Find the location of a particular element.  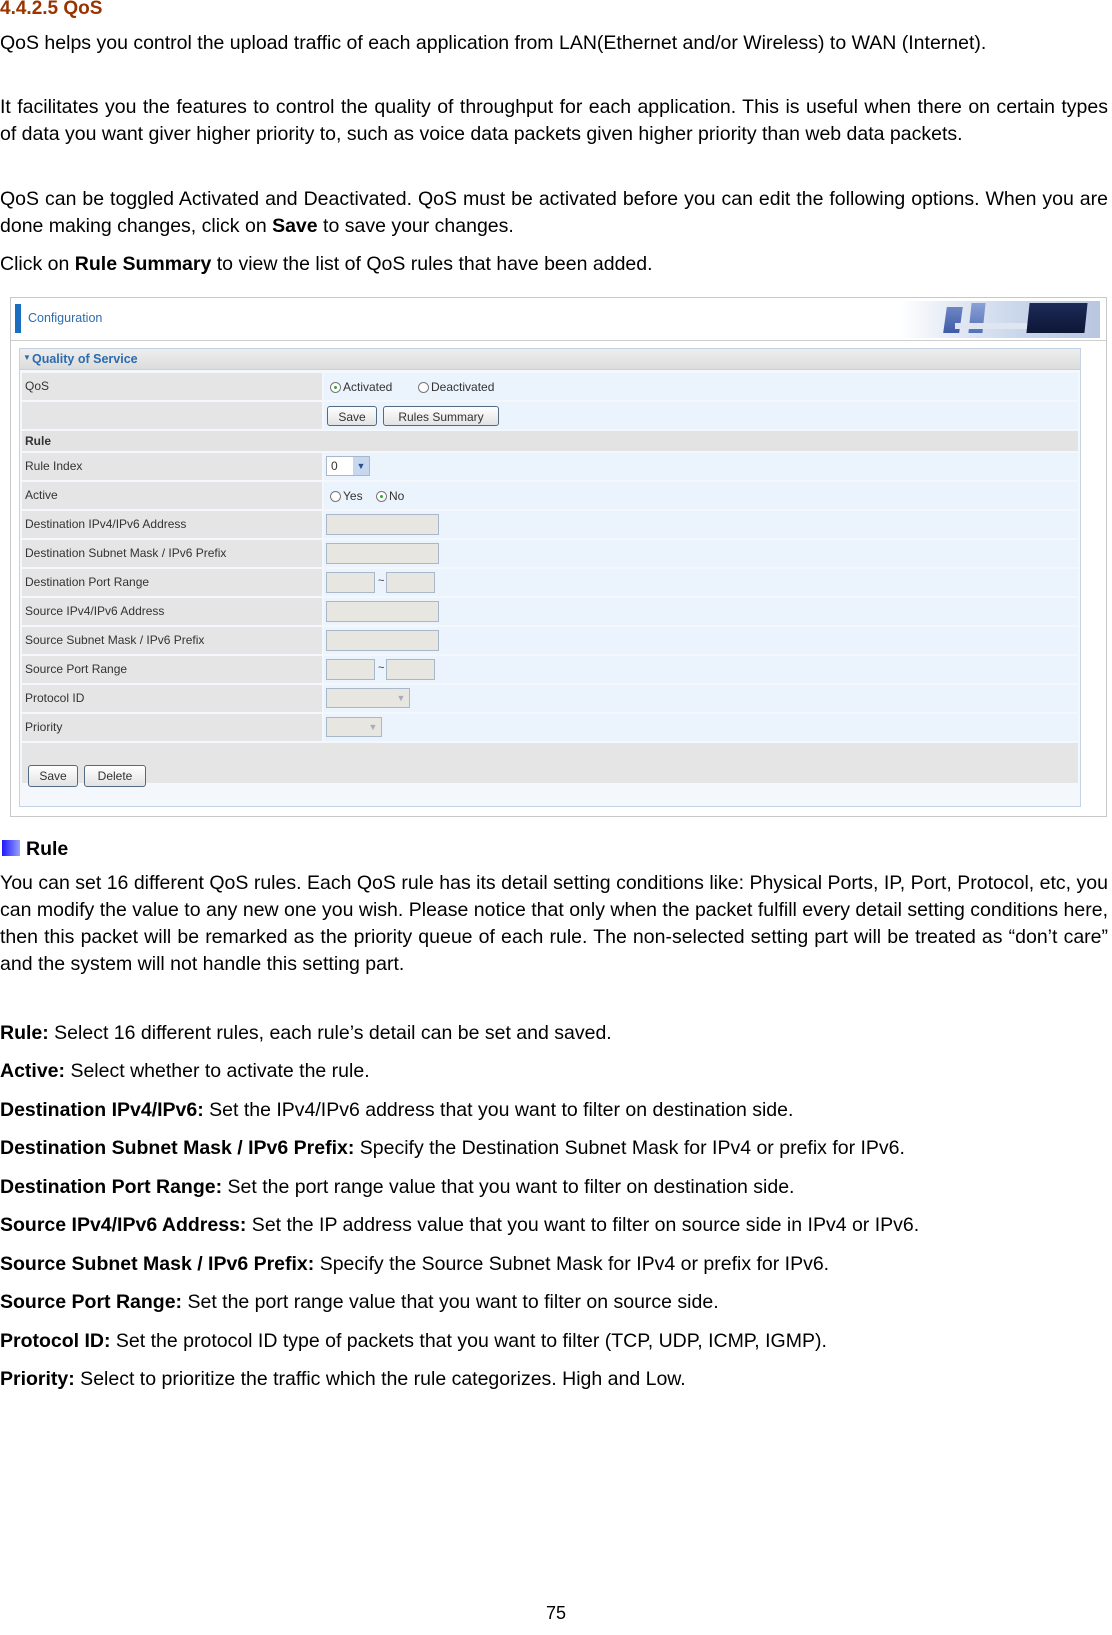

dest-addr-row: Destination IPv4/IPv6 Address is located at coordinates (550, 524).